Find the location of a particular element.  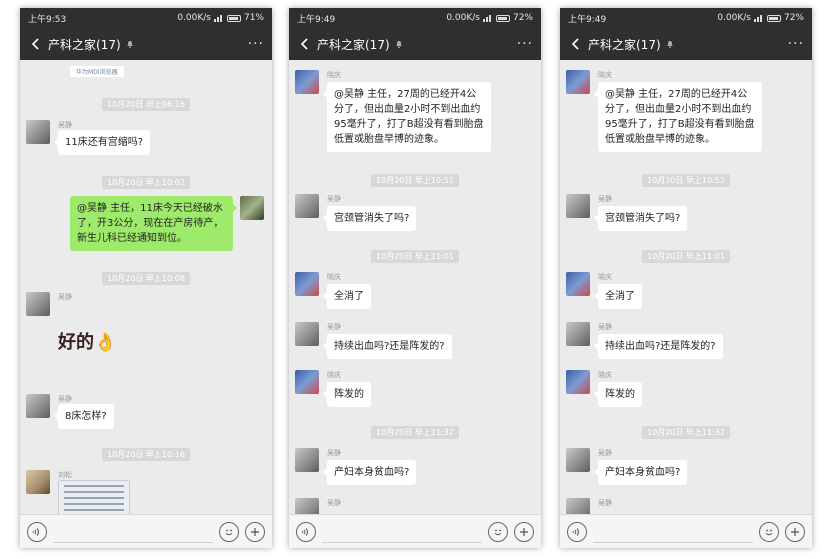

battery-level: 72% is located at coordinates (522, 18).